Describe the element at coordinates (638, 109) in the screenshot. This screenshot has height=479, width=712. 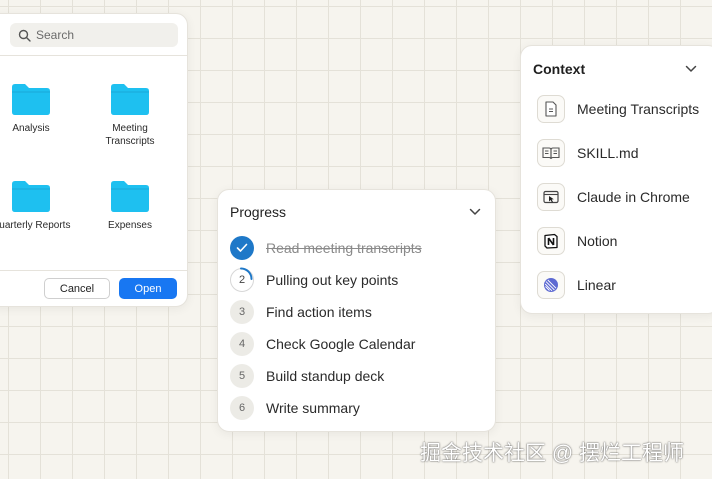
I see `context-item-label: Meeting Transcripts` at that location.